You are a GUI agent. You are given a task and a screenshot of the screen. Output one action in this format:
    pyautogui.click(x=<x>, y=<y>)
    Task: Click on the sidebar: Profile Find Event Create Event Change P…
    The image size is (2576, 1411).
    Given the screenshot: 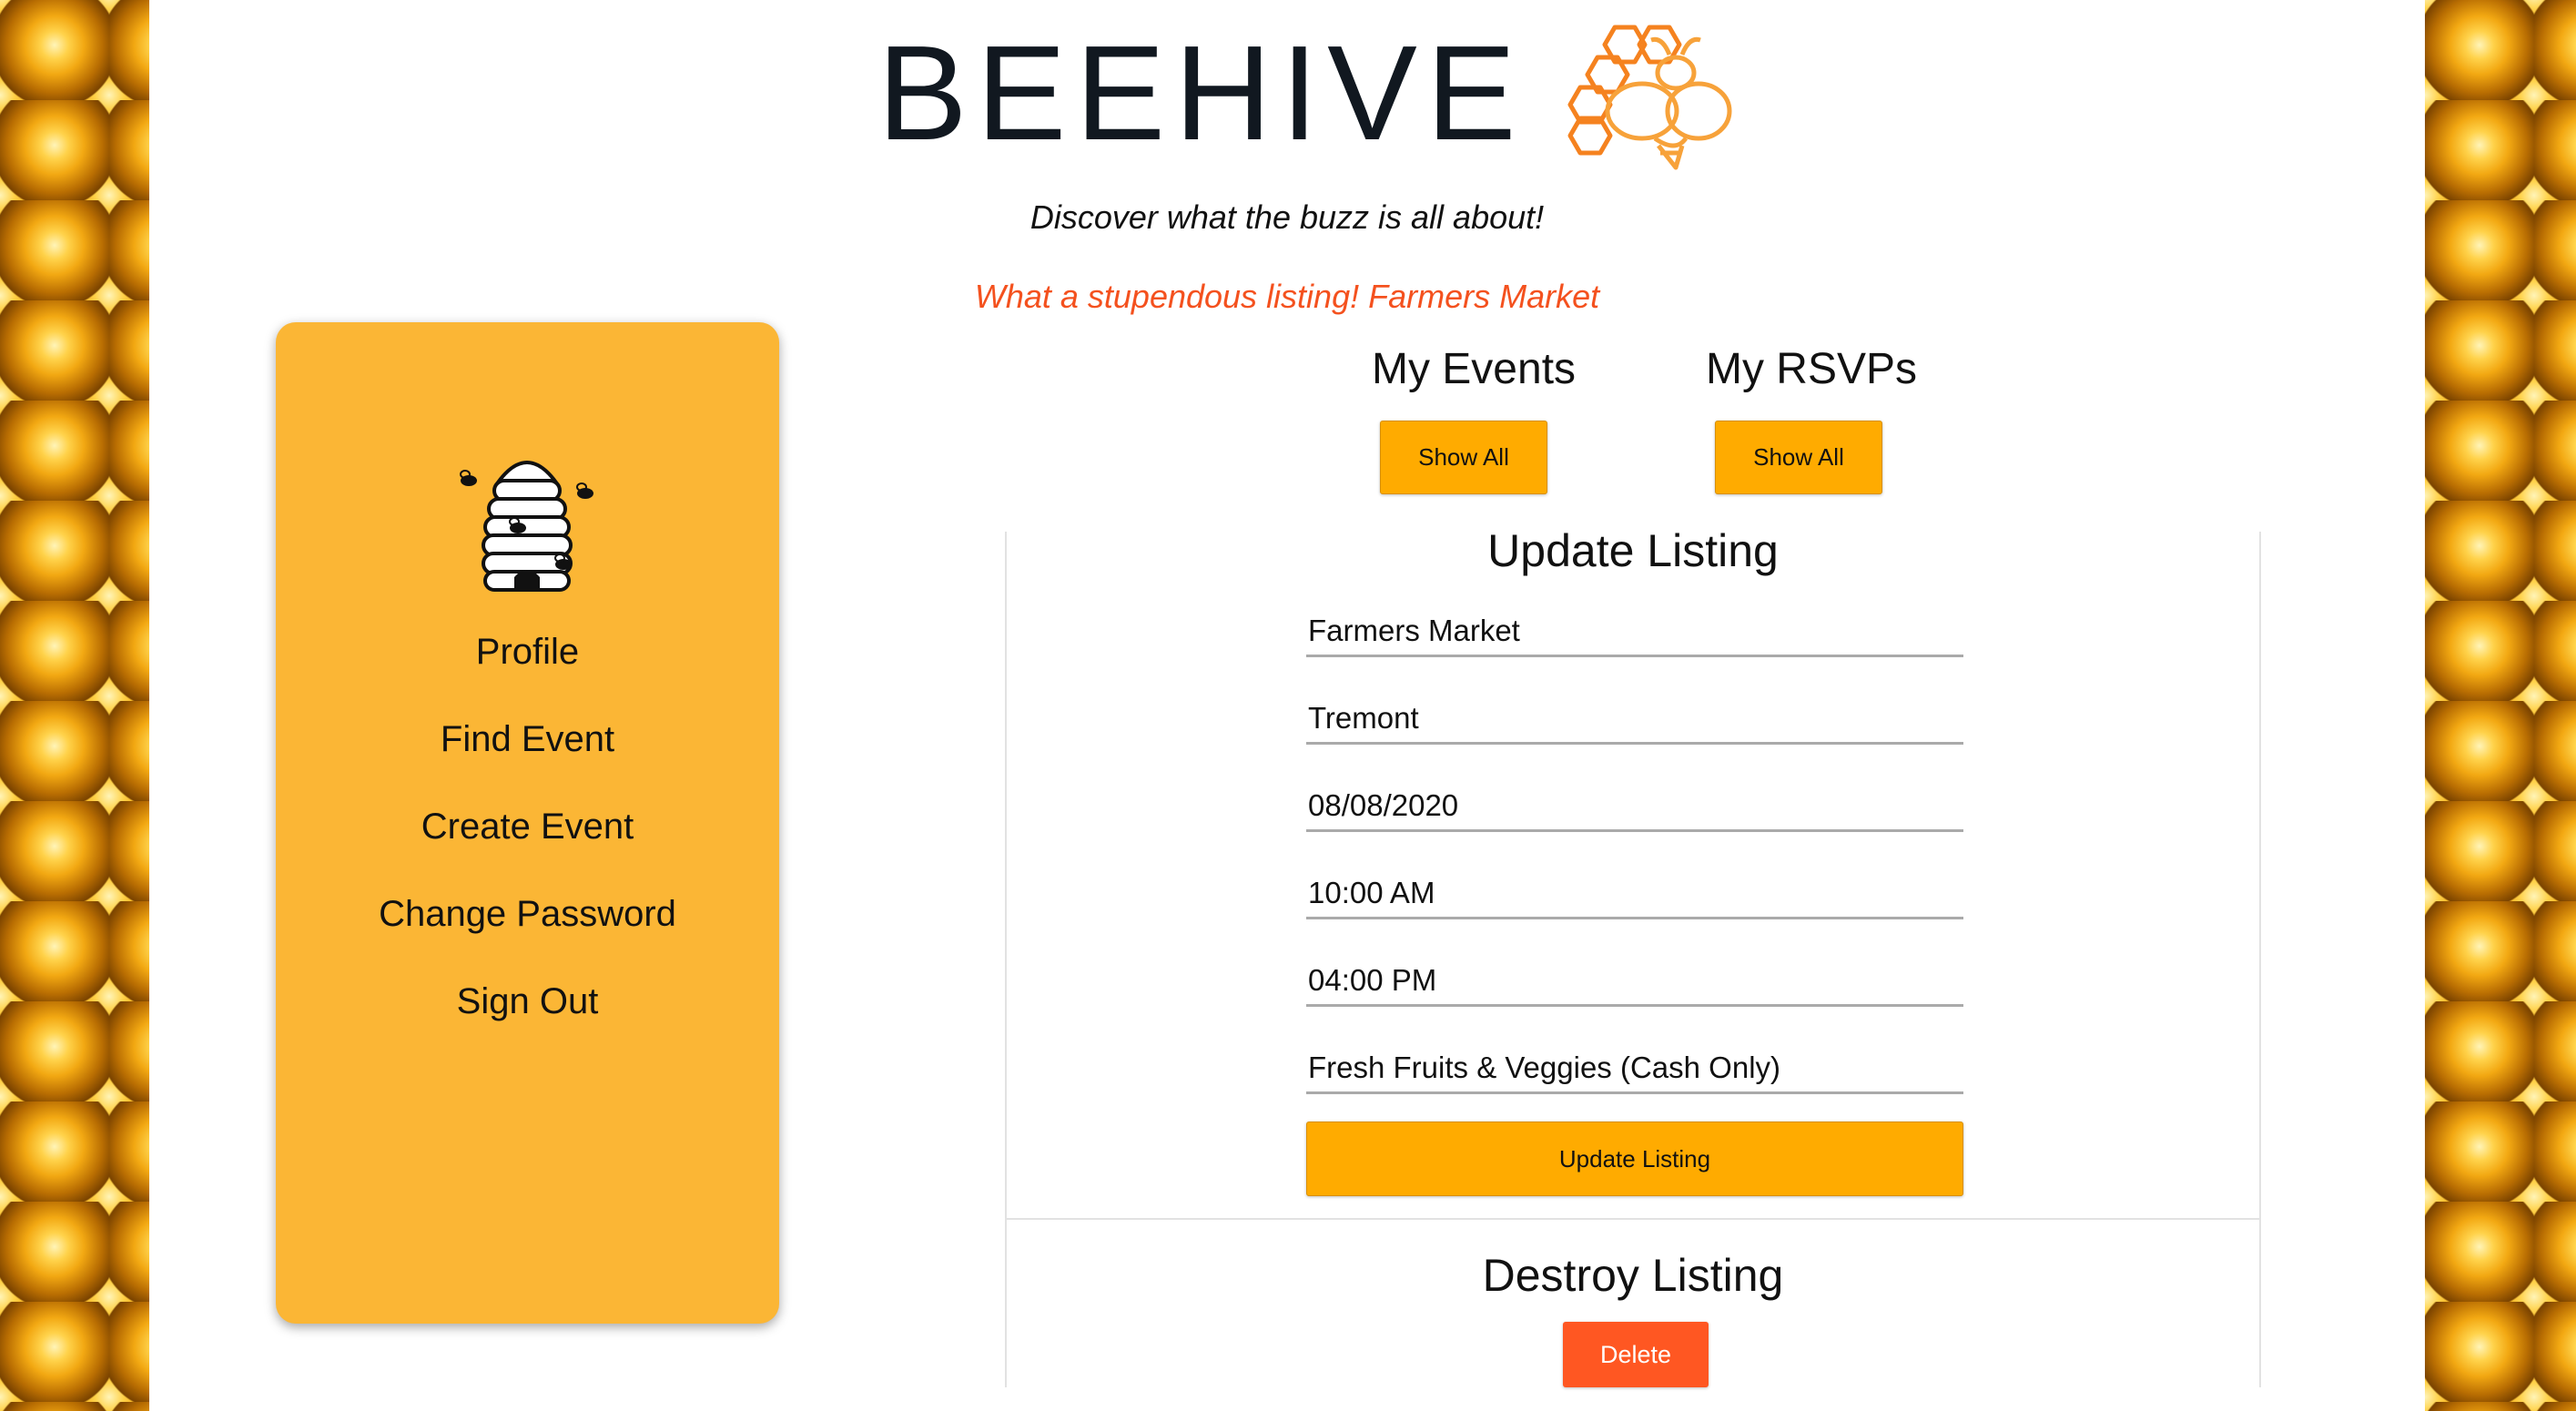 What is the action you would take?
    pyautogui.click(x=527, y=823)
    